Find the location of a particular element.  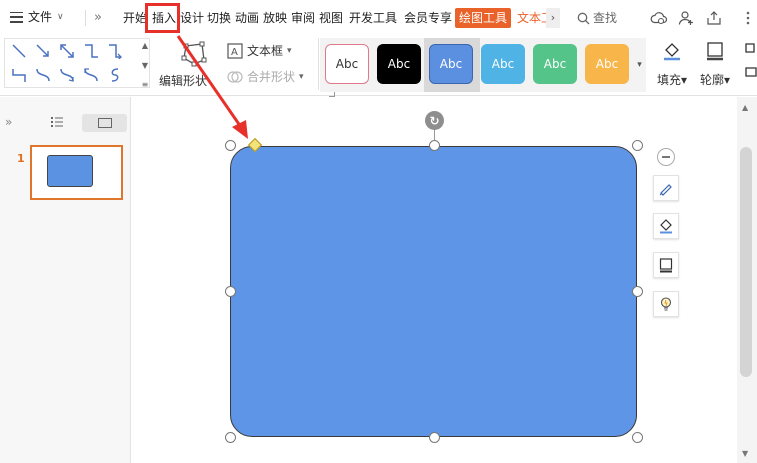

tab-developer: 开发工具 is located at coordinates (373, 18).